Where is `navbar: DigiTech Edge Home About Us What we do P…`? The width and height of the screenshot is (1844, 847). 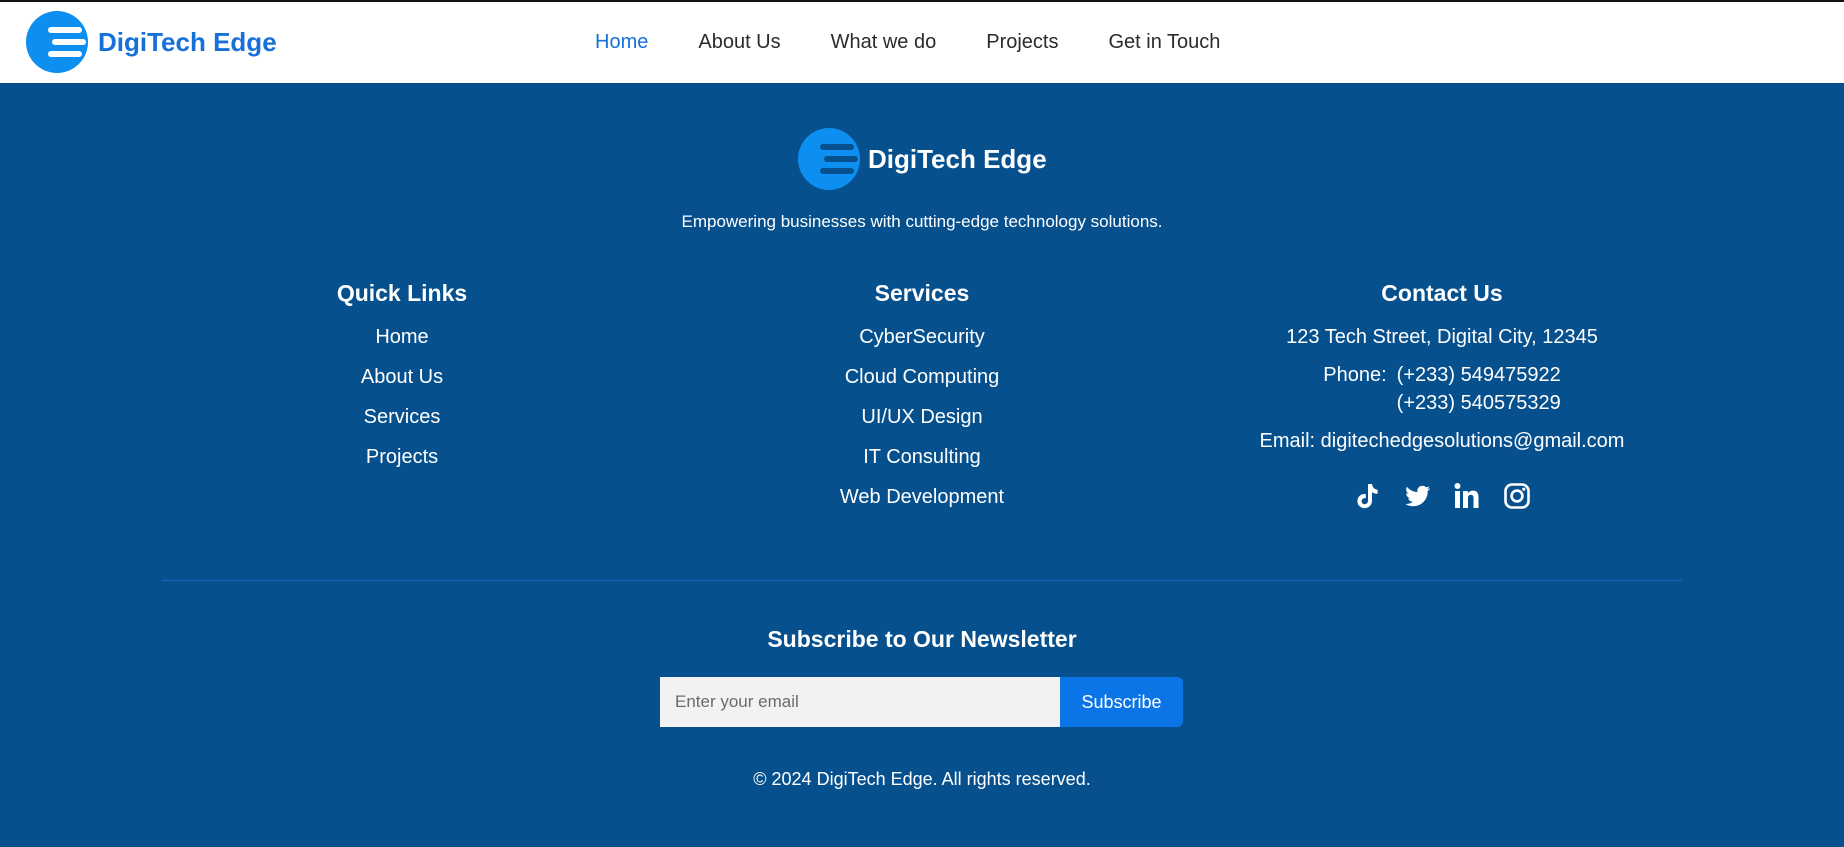
navbar: DigiTech Edge Home About Us What we do P… is located at coordinates (922, 42).